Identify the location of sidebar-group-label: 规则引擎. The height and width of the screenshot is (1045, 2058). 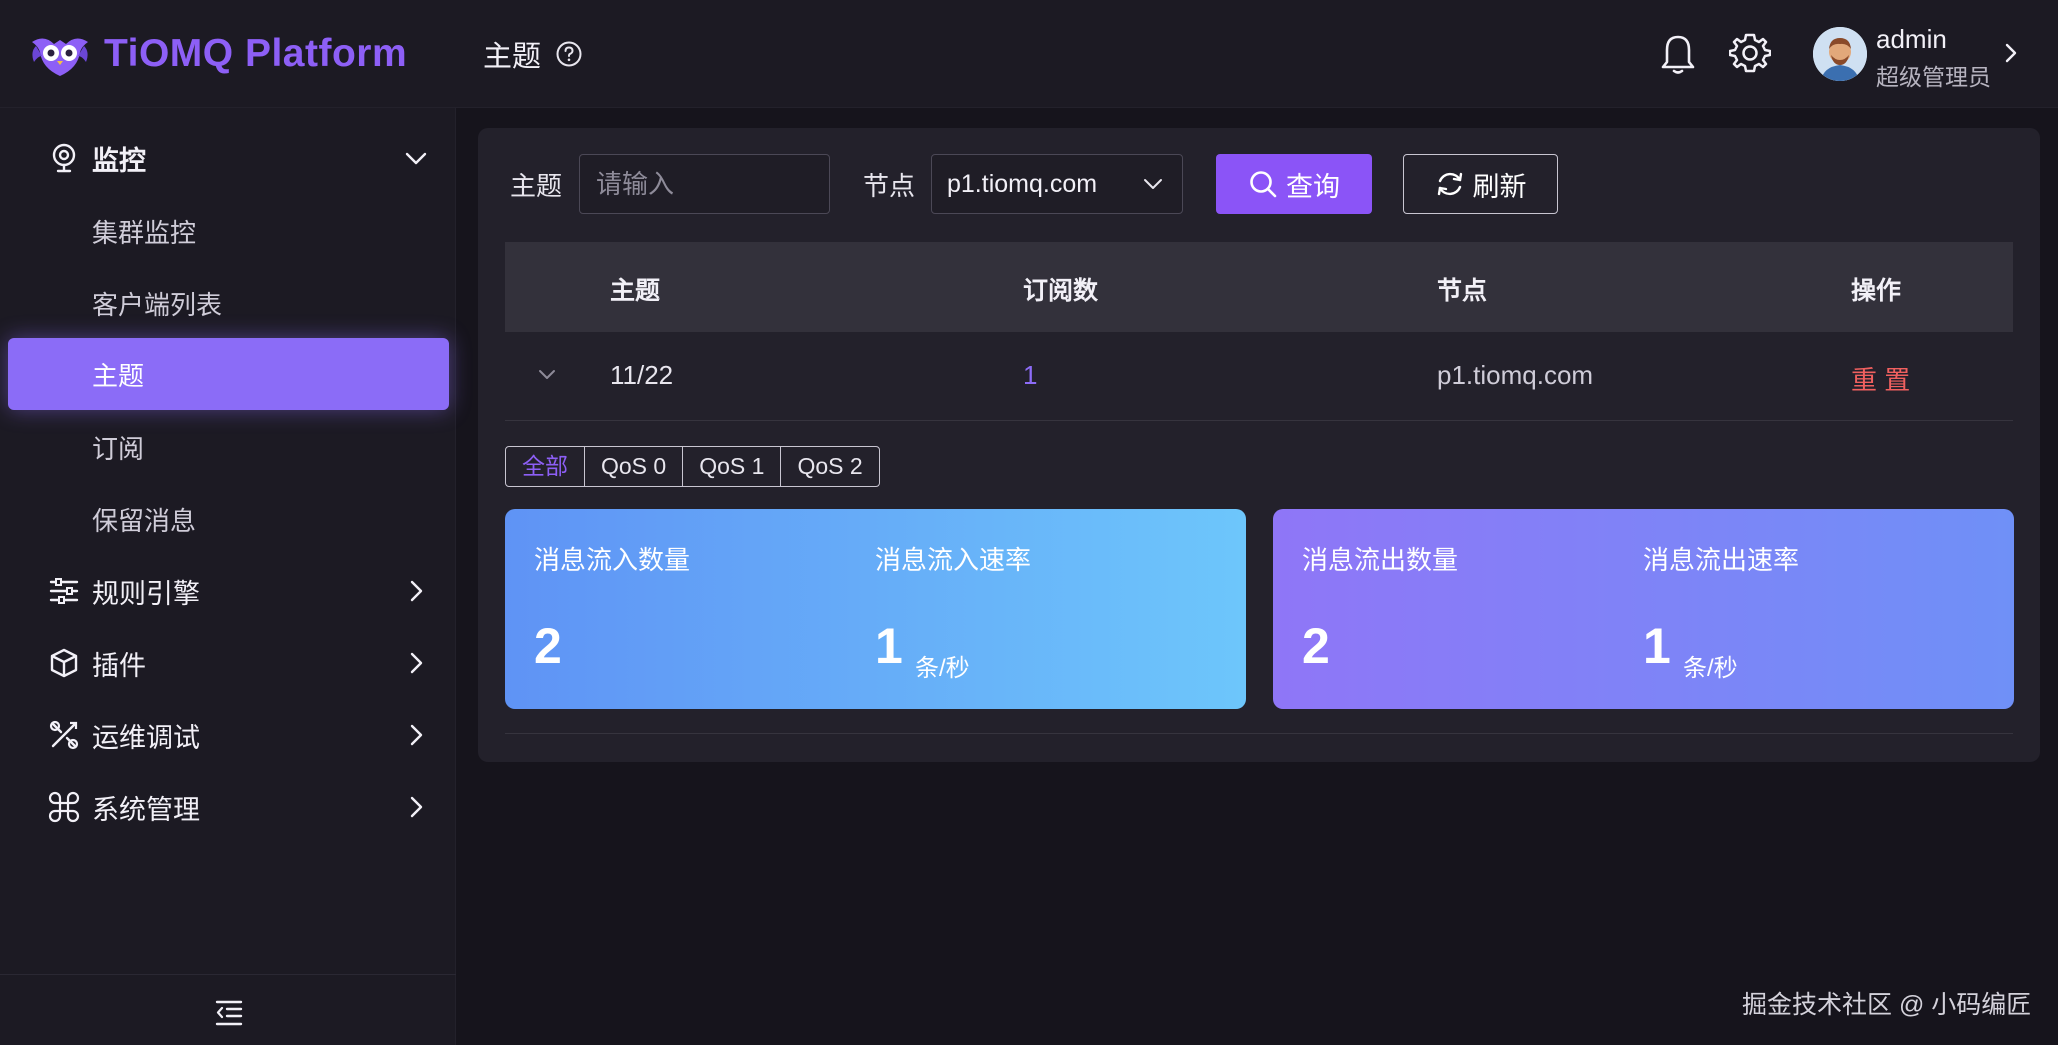
(146, 593).